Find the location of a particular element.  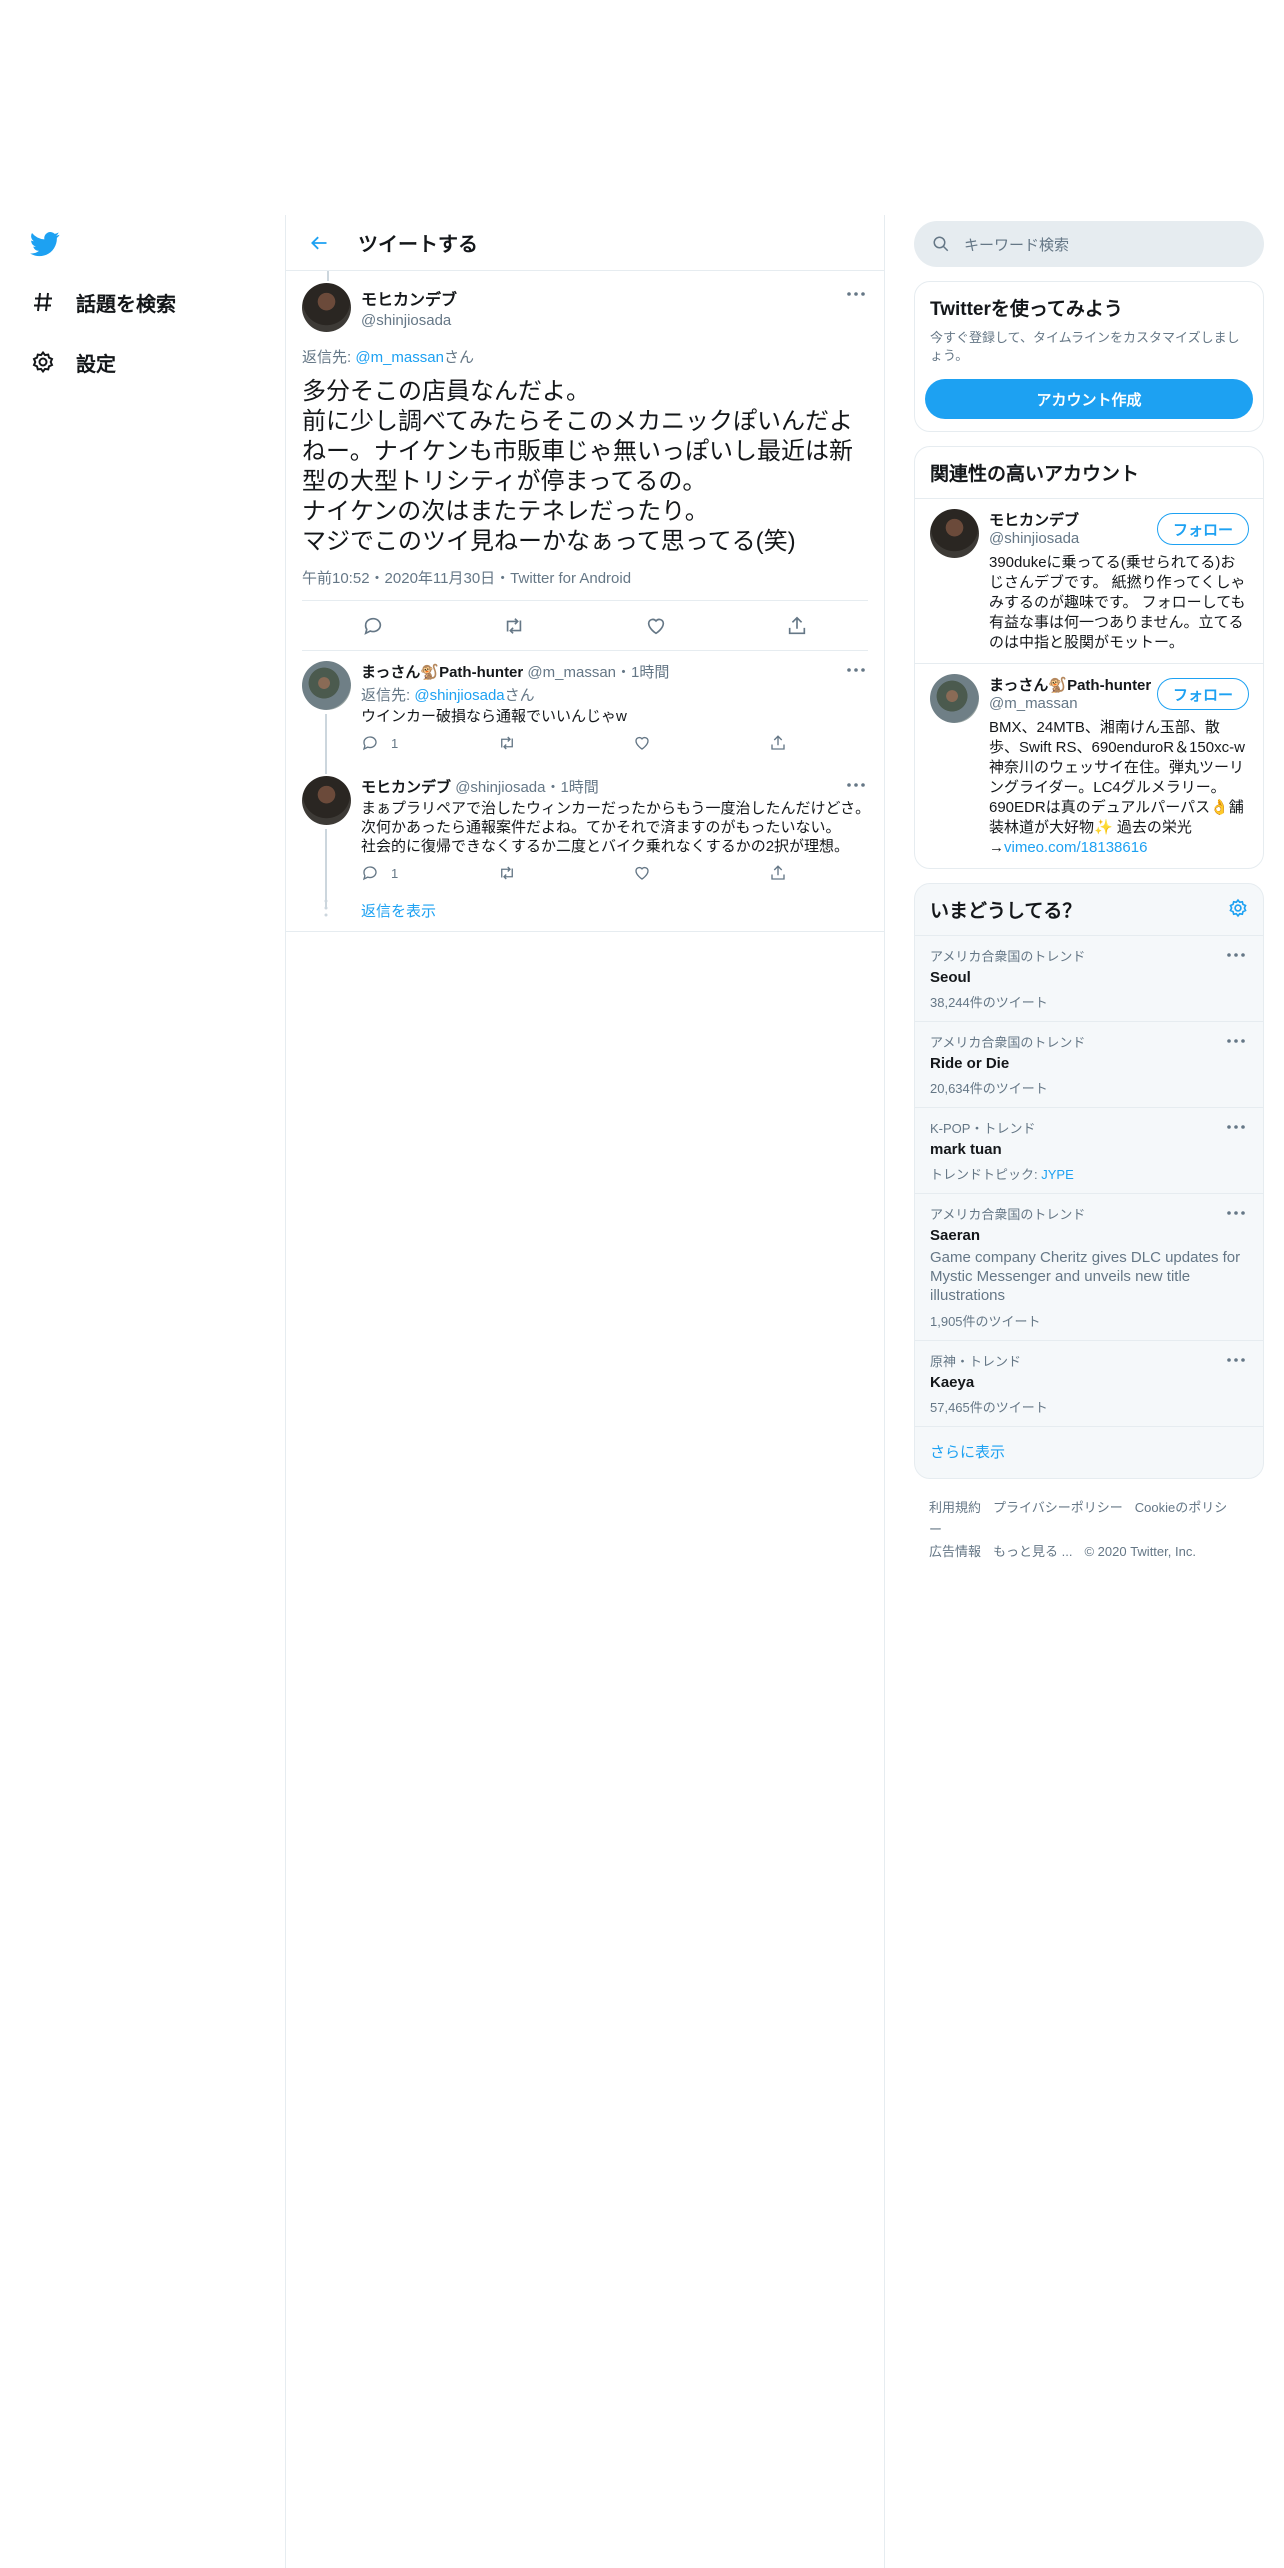

replying-to: 返信先: @shinjiosadaさん is located at coordinates (633, 694).